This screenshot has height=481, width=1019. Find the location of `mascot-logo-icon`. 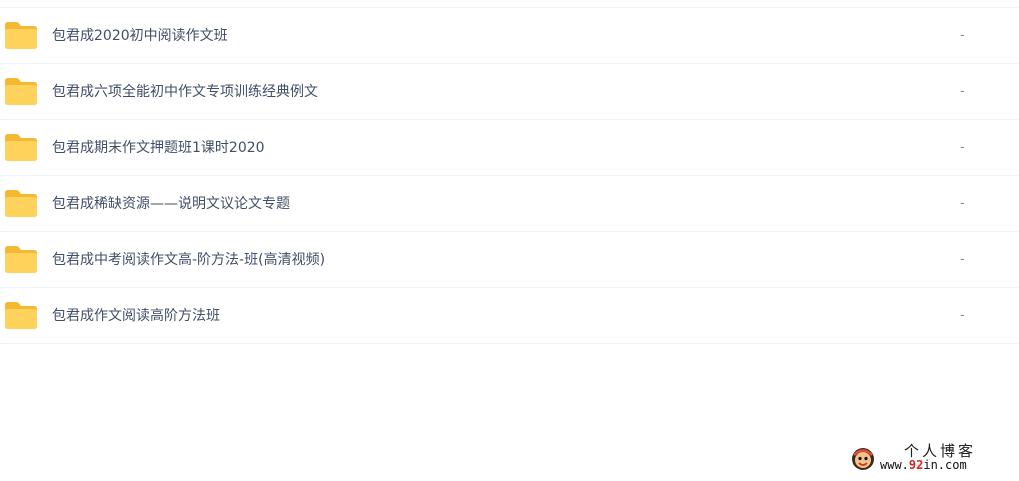

mascot-logo-icon is located at coordinates (863, 459).